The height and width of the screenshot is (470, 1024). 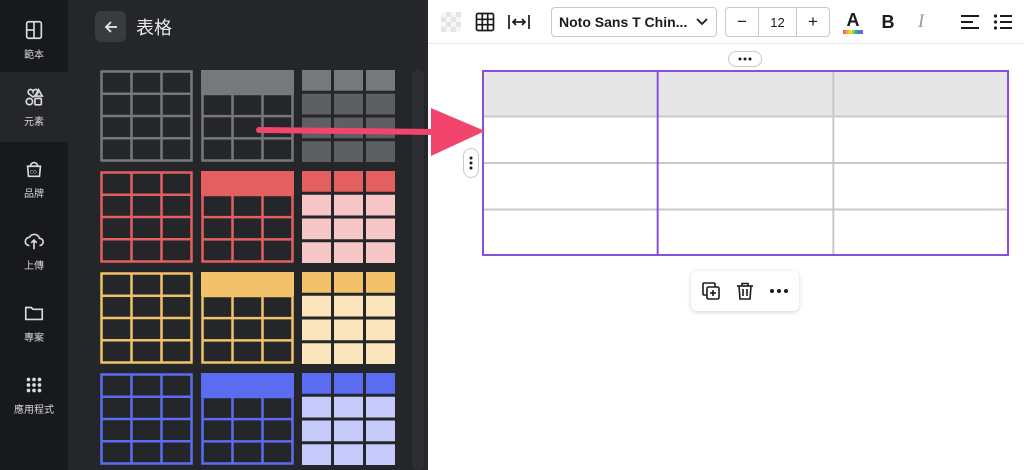 I want to click on apps-icon, so click(x=34, y=385).